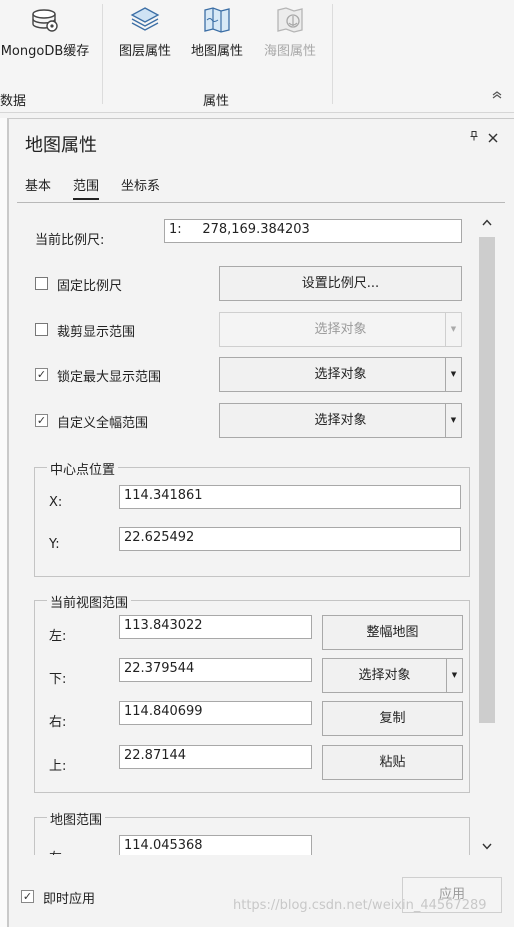 The image size is (514, 927). I want to click on copy-button: 复制, so click(392, 718).